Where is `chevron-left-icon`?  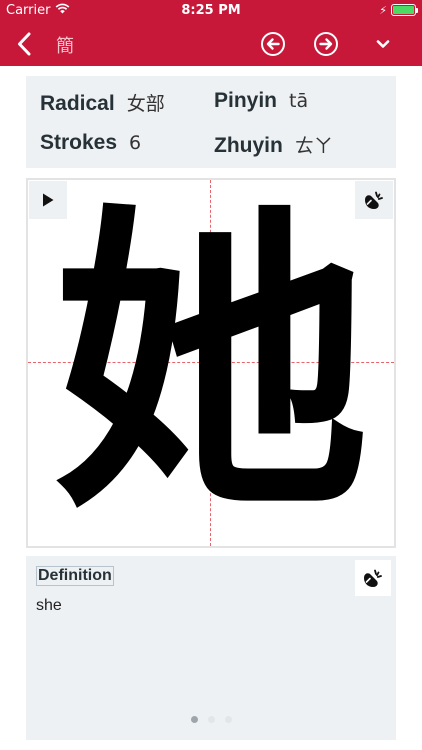
chevron-left-icon is located at coordinates (24, 44).